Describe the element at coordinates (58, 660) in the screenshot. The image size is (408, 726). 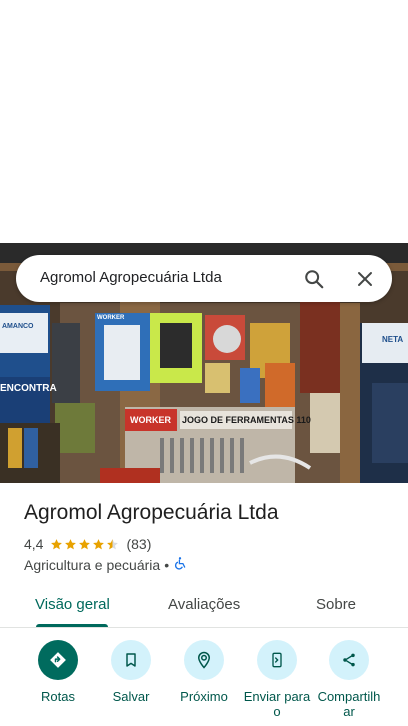
I see `directions-icon` at that location.